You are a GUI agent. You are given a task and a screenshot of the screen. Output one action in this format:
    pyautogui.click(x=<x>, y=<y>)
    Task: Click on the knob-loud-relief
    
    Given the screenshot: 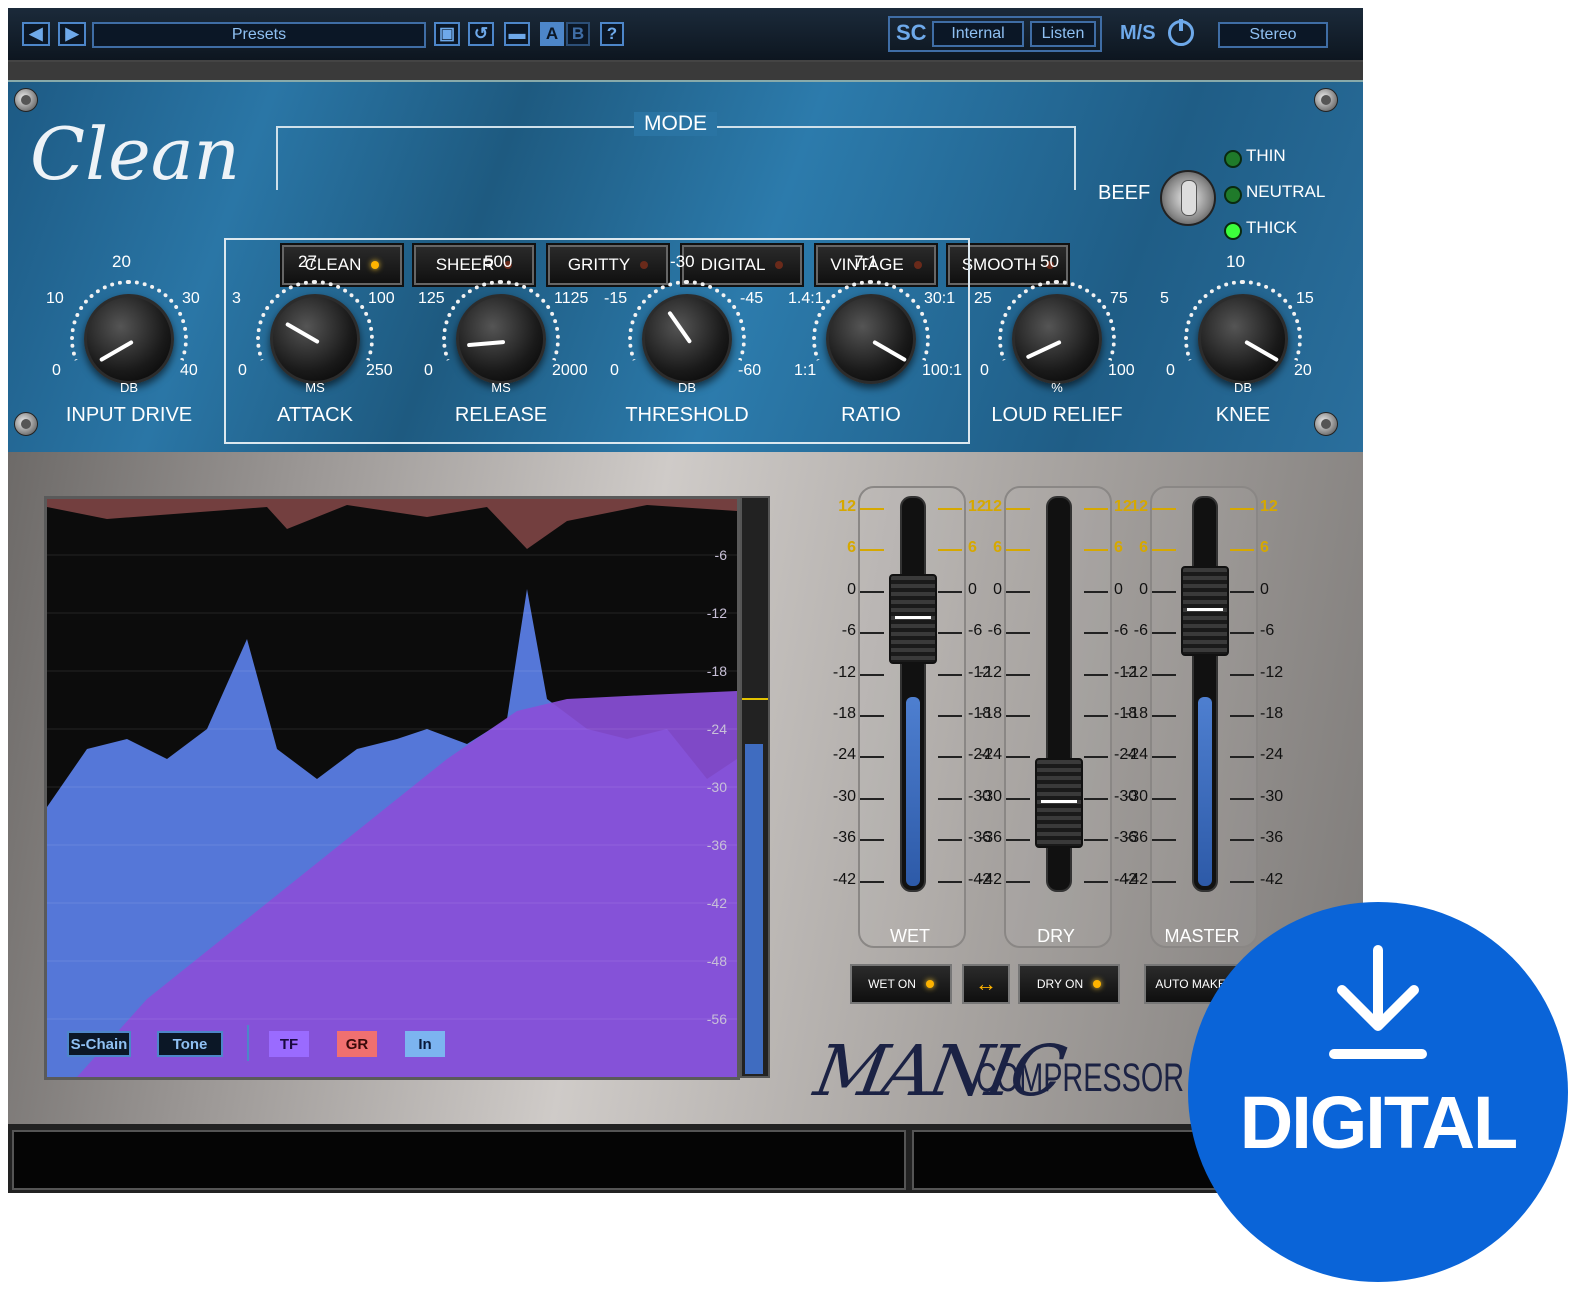 What is the action you would take?
    pyautogui.click(x=1057, y=339)
    